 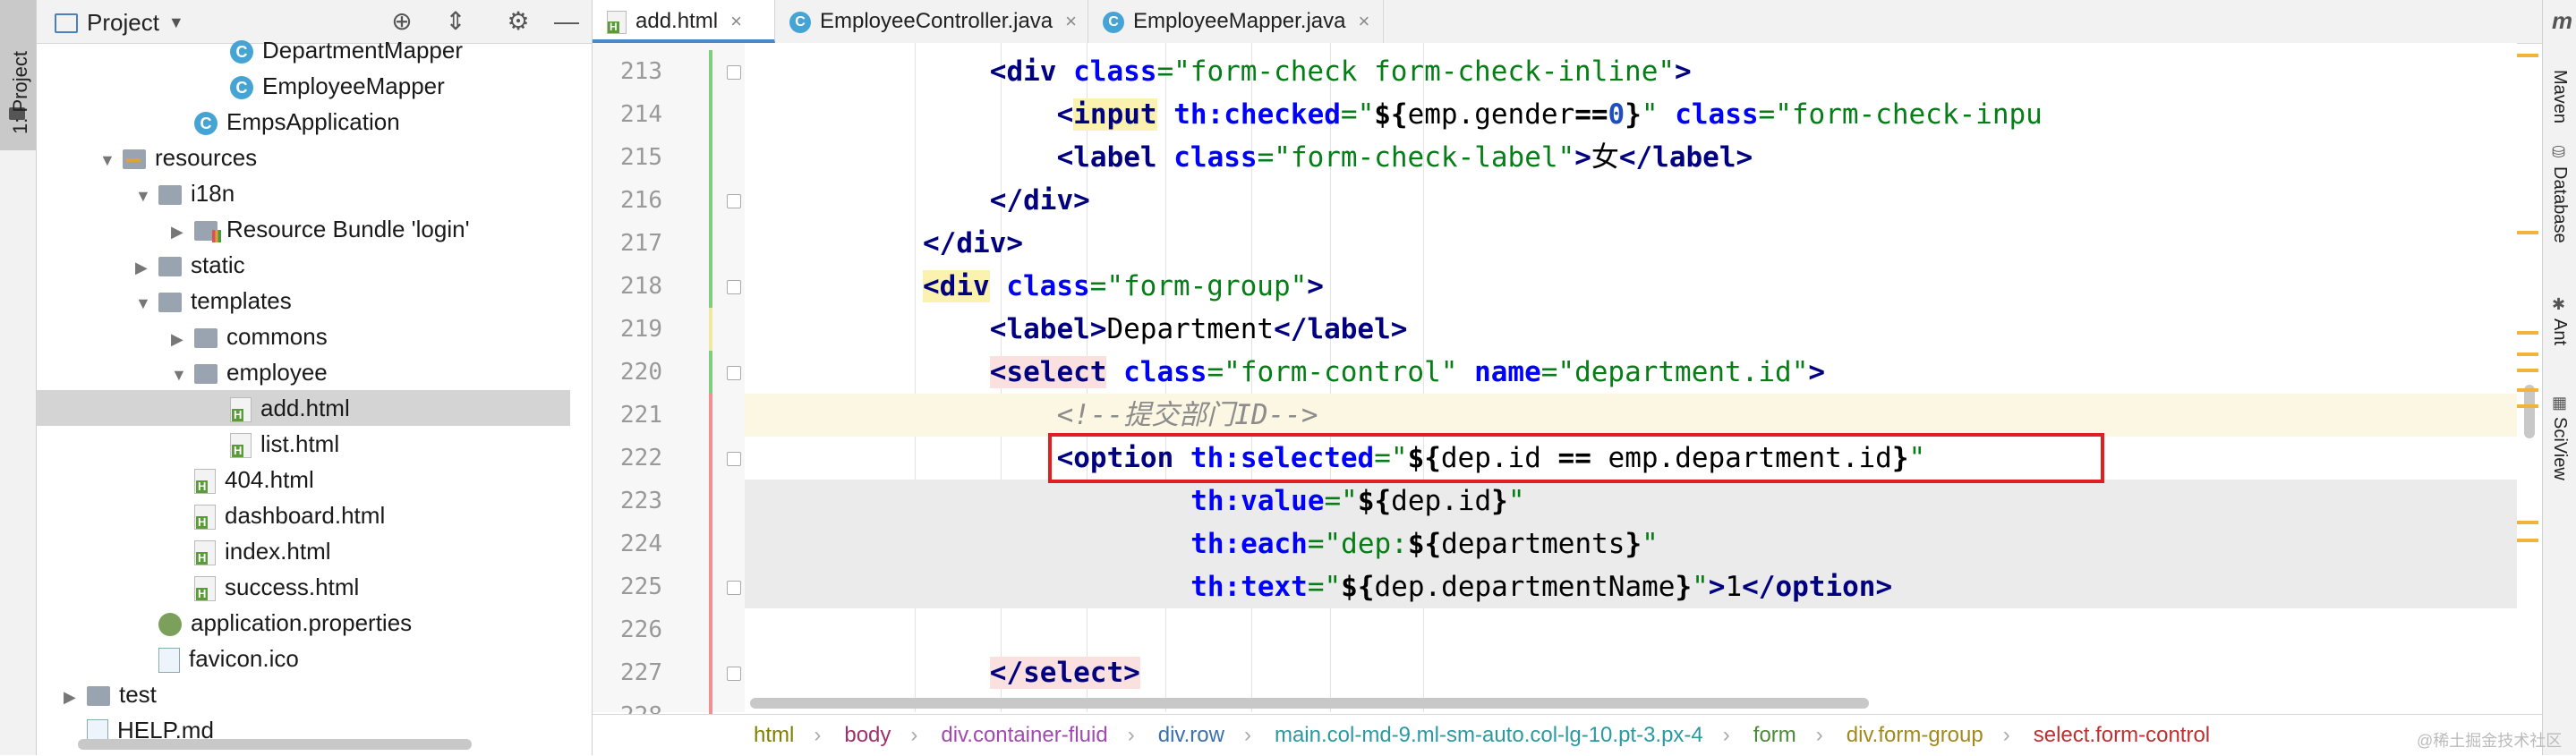 I want to click on current-line-highlight, so click(x=1631, y=415).